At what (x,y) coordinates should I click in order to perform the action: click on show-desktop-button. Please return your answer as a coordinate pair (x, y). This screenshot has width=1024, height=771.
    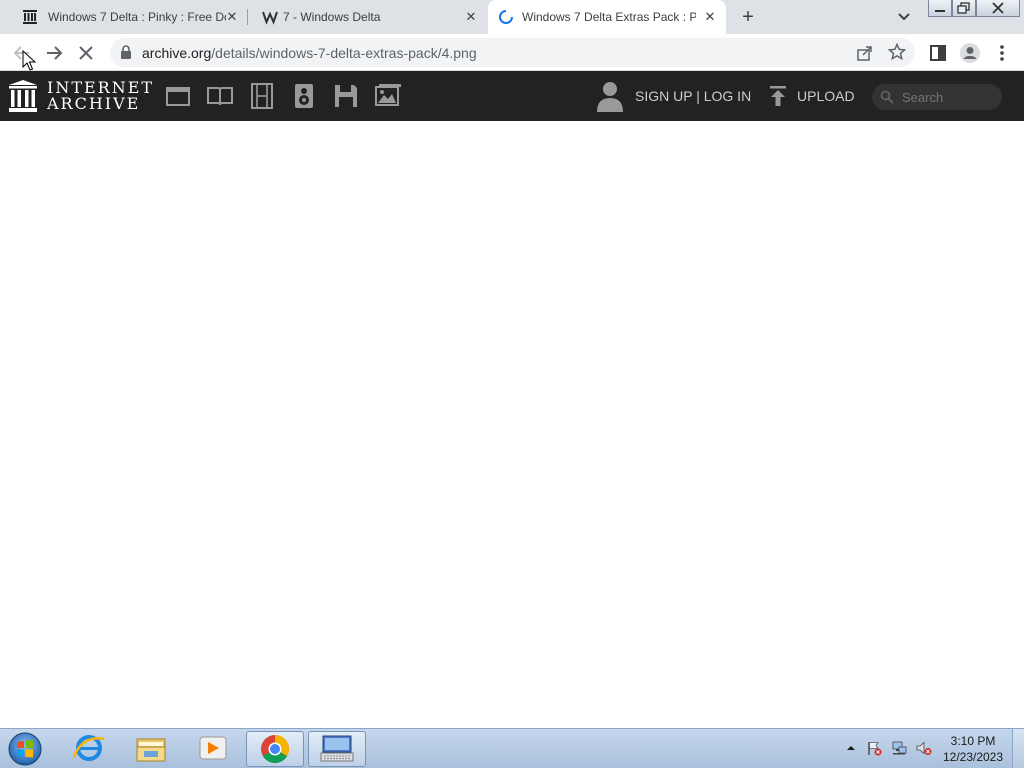
    Looking at the image, I should click on (1018, 748).